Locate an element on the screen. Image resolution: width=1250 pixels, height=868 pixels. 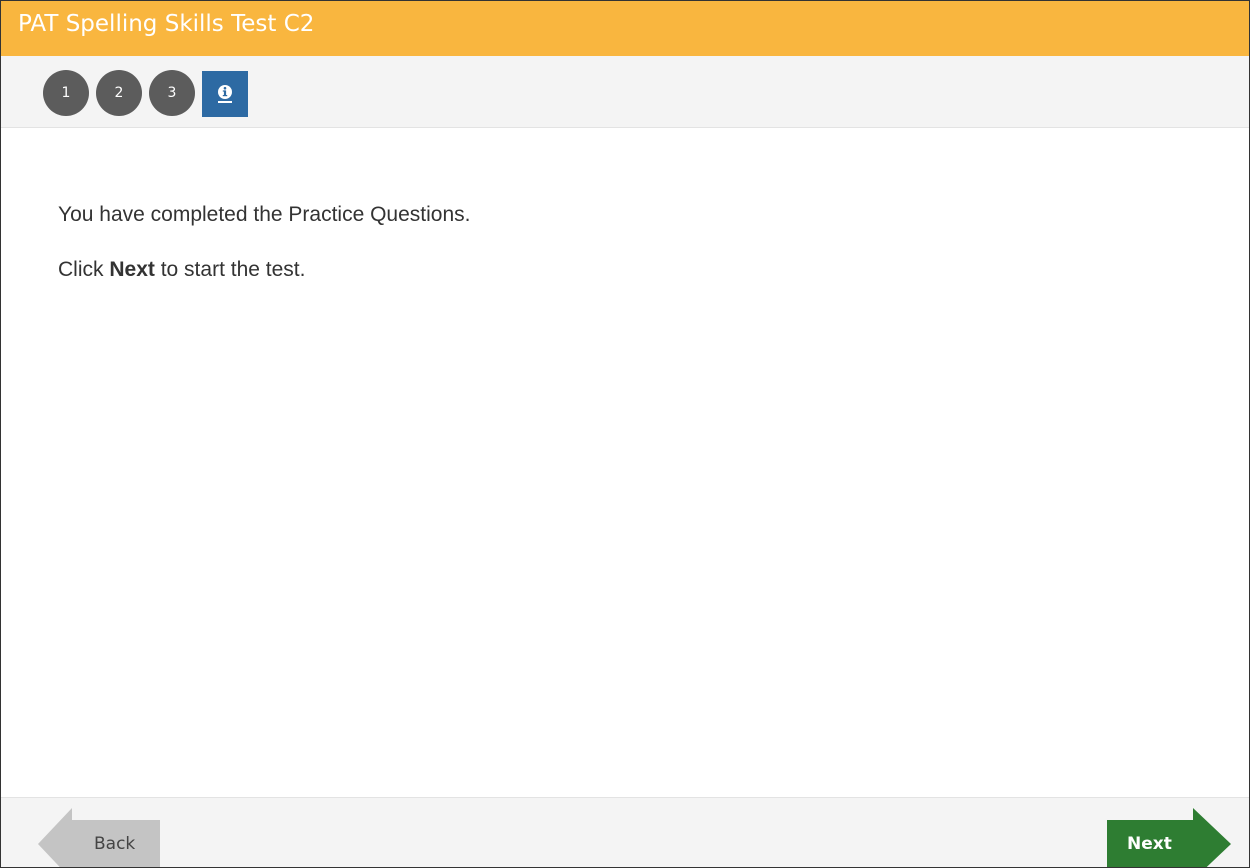
next-label: Next is located at coordinates (1149, 844).